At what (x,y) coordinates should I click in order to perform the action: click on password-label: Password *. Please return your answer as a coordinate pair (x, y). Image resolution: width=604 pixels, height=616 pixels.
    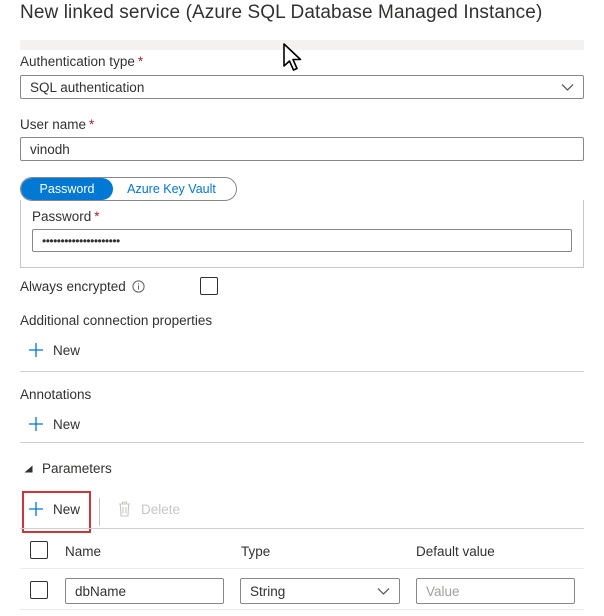
    Looking at the image, I should click on (66, 216).